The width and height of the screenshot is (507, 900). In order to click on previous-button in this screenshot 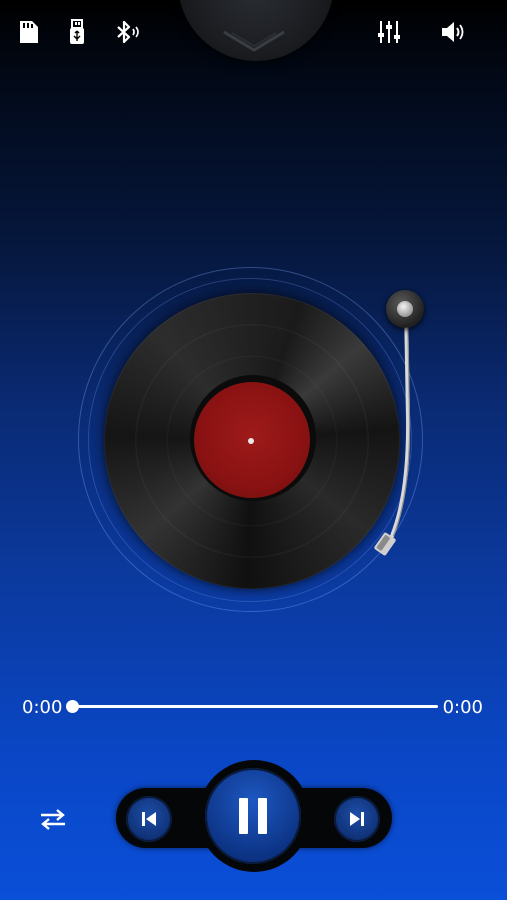, I will do `click(149, 819)`.